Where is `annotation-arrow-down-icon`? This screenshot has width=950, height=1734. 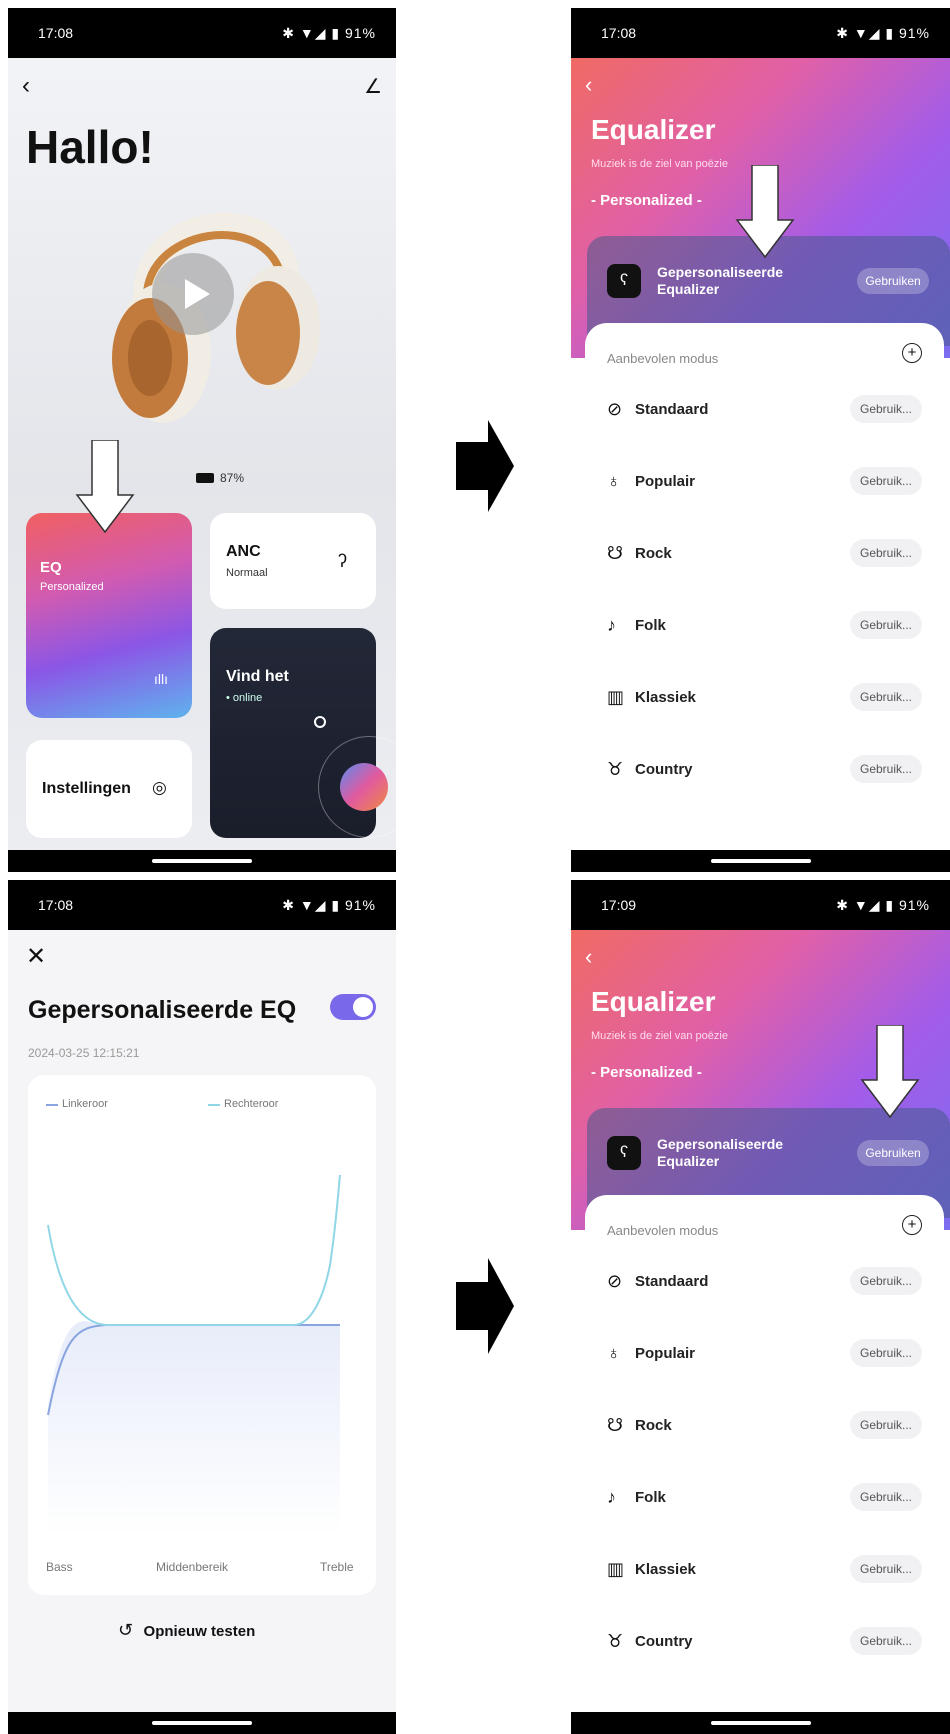 annotation-arrow-down-icon is located at coordinates (890, 1072).